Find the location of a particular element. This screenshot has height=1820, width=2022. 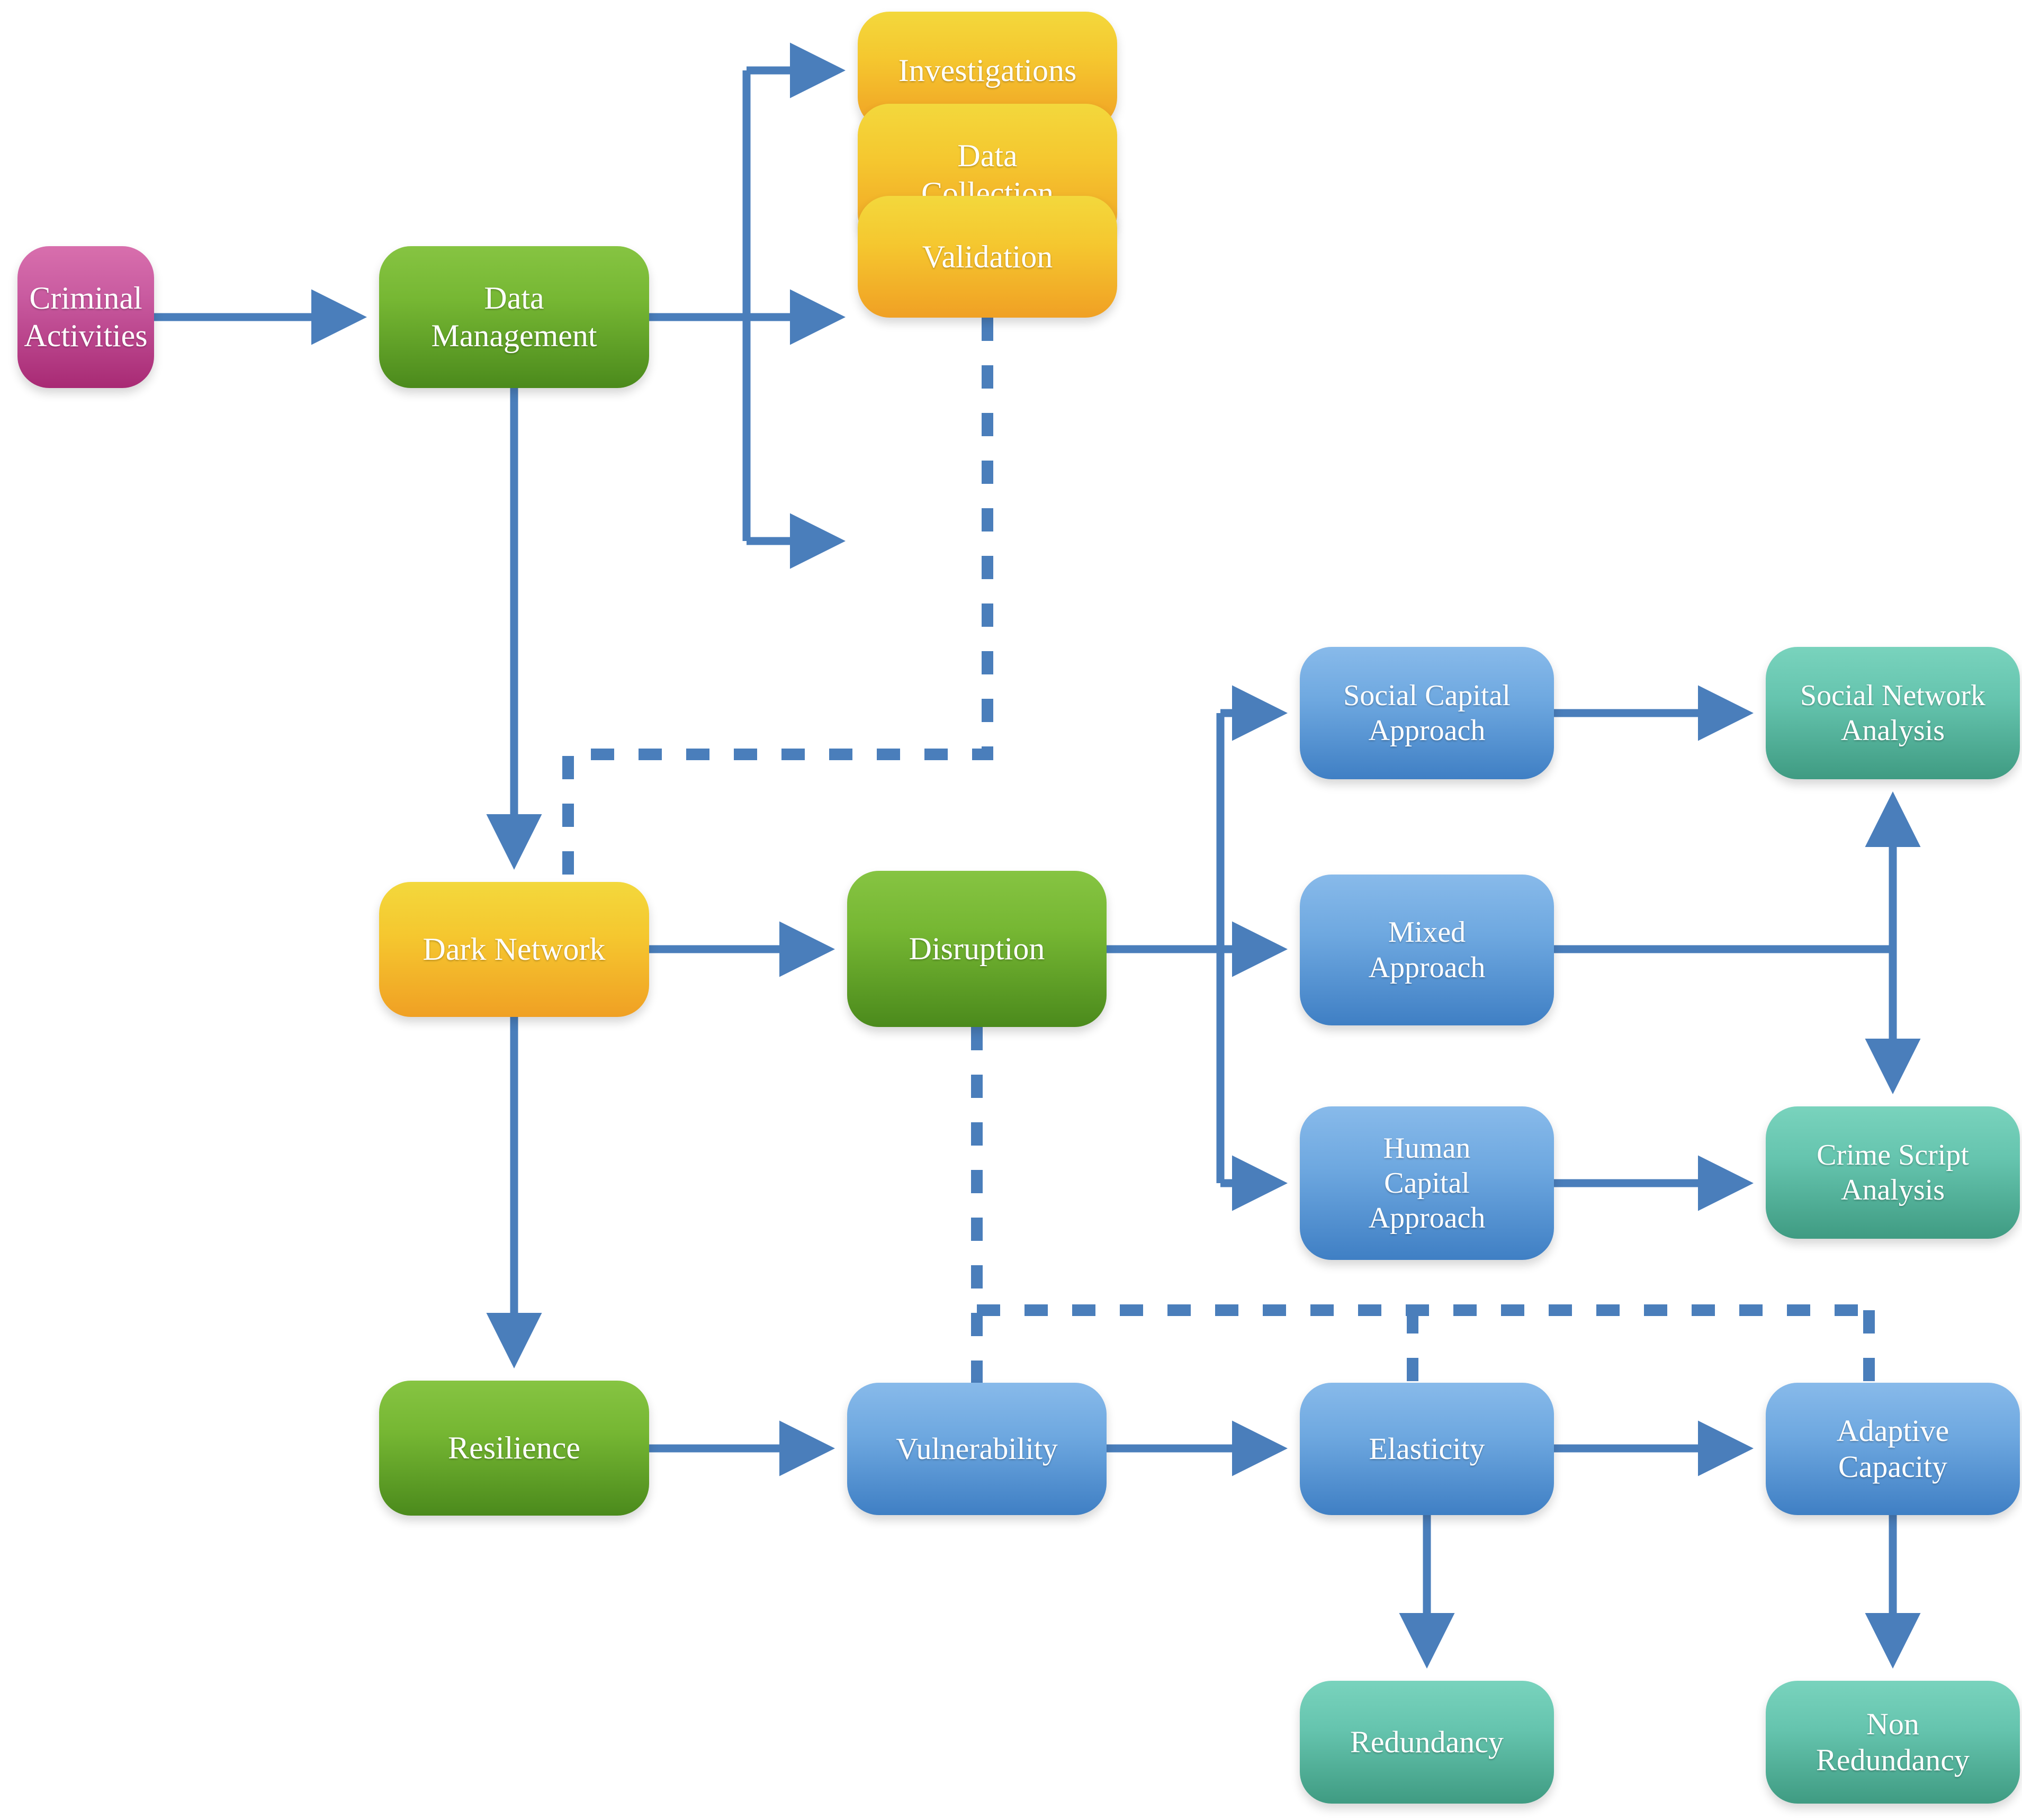

node-social-capital-approach: Social Capital Approach is located at coordinates (1427, 713).